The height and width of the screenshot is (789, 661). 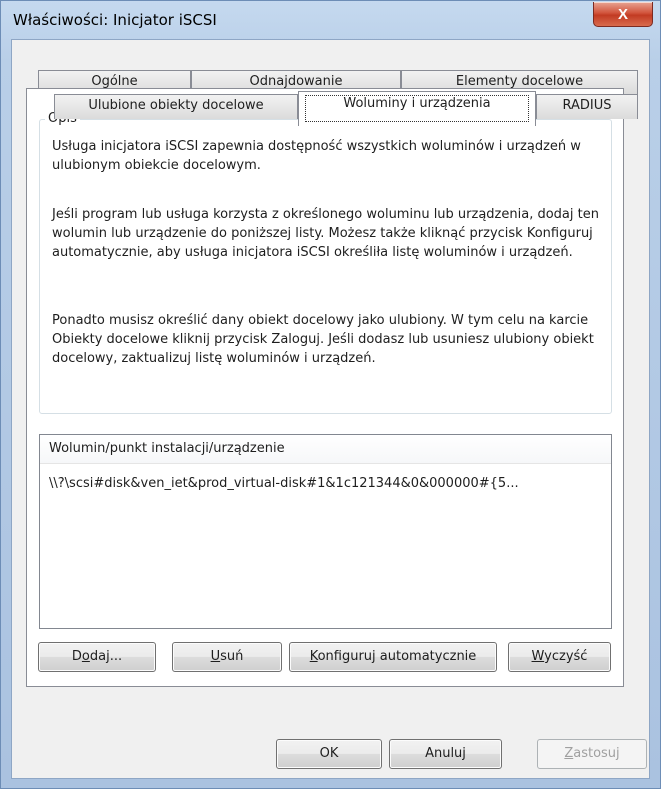 What do you see at coordinates (232, 656) in the screenshot?
I see `button-label: suń` at bounding box center [232, 656].